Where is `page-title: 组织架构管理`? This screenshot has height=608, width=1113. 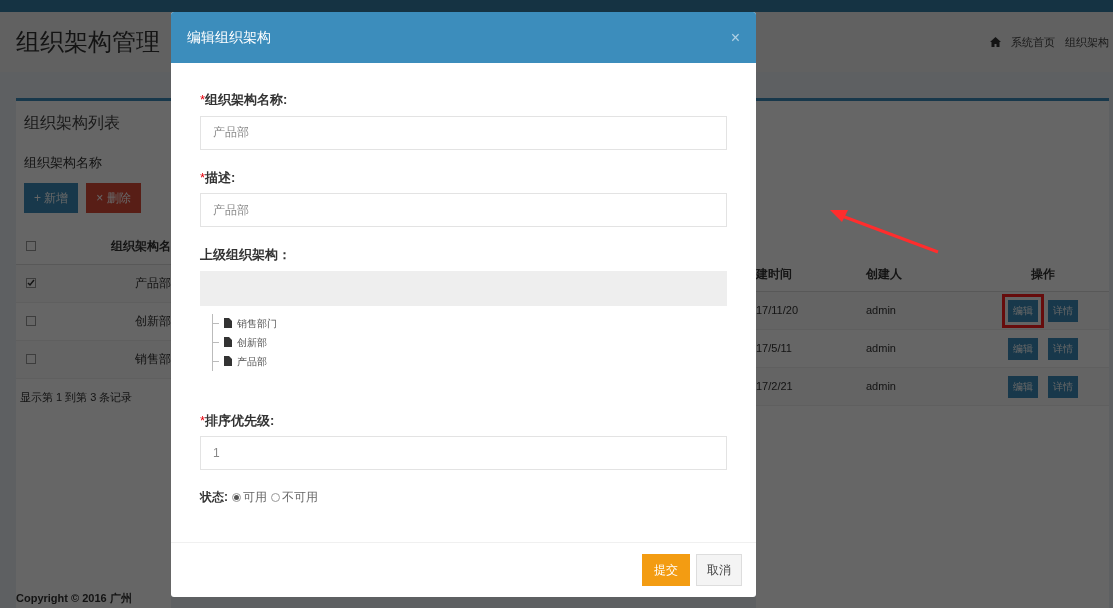 page-title: 组织架构管理 is located at coordinates (88, 42).